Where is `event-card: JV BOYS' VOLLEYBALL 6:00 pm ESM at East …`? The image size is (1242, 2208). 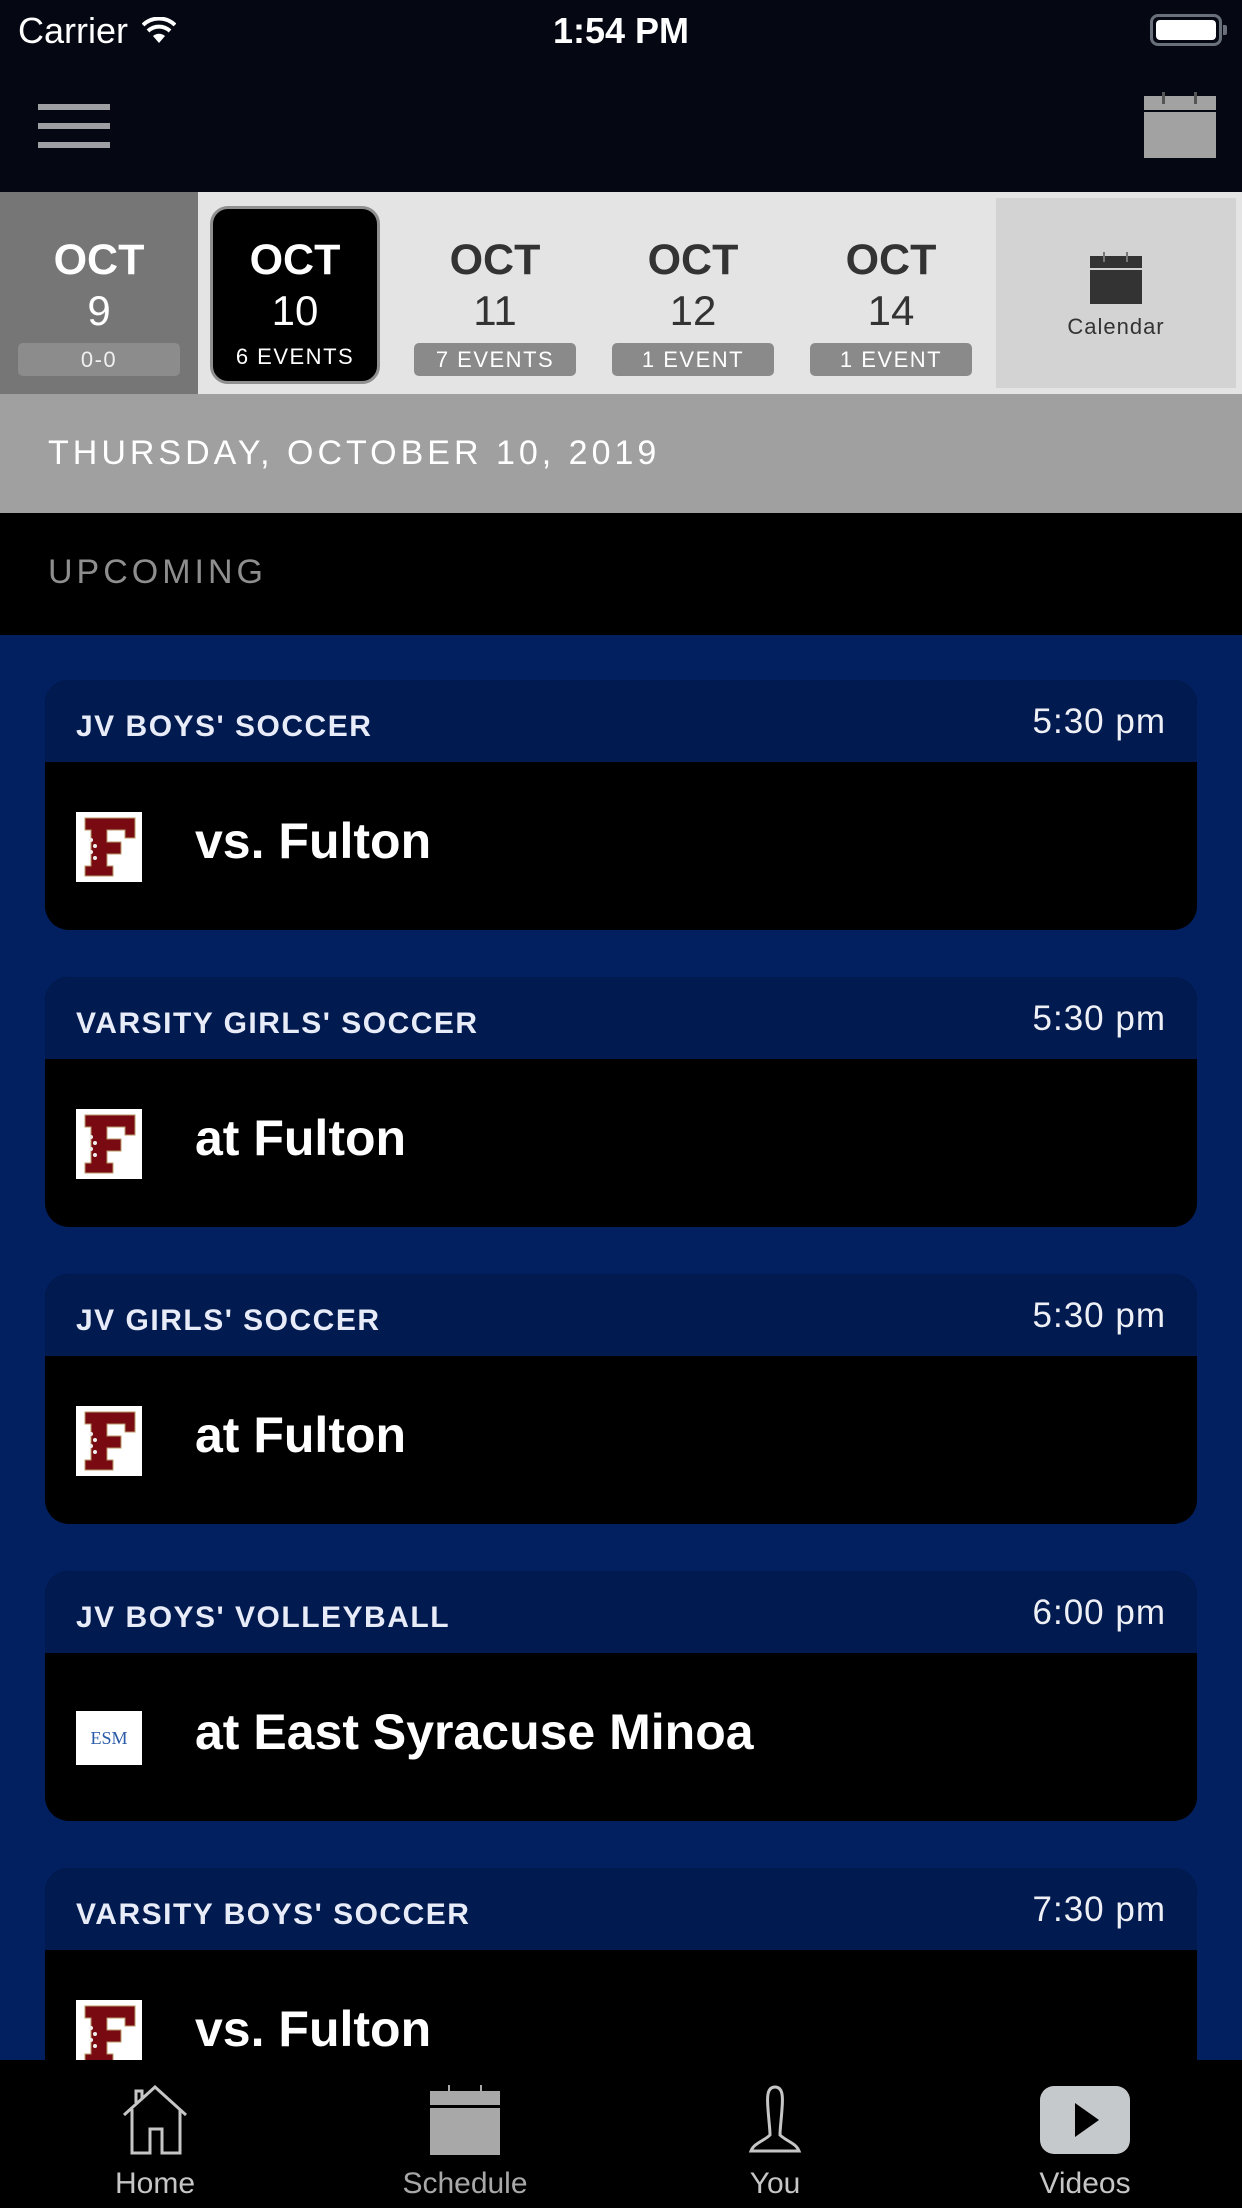 event-card: JV BOYS' VOLLEYBALL 6:00 pm ESM at East … is located at coordinates (621, 1696).